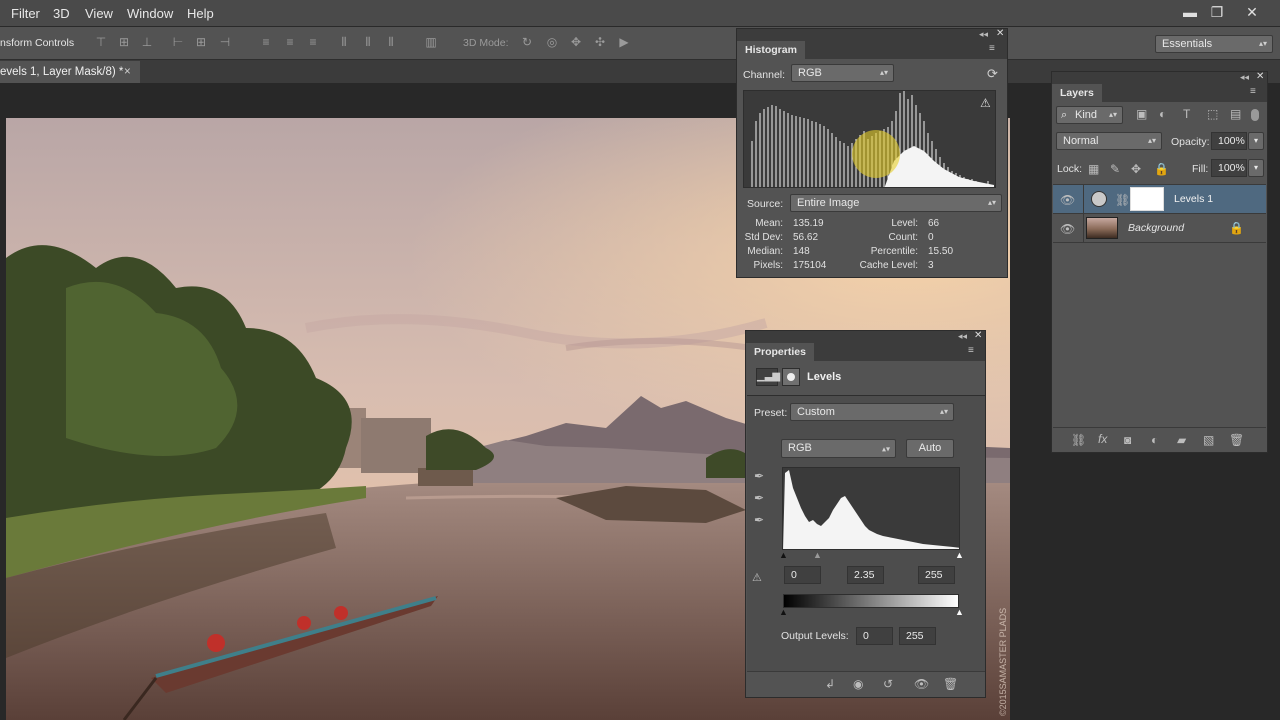  What do you see at coordinates (37, 43) in the screenshot?
I see `transform-controls-label: nsform Controls` at bounding box center [37, 43].